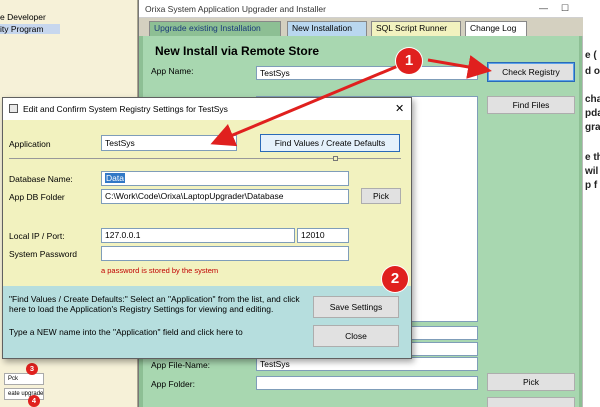  I want to click on annotation-badge-1: 1, so click(409, 61).